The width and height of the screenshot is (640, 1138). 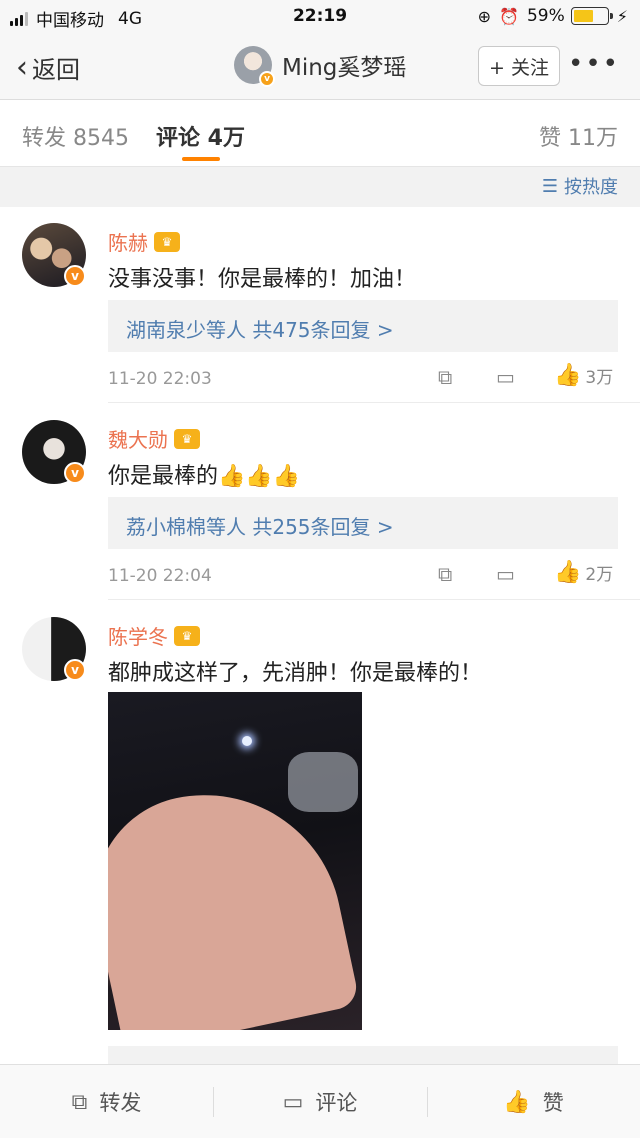 I want to click on sort-label: 按热度, so click(x=591, y=187).